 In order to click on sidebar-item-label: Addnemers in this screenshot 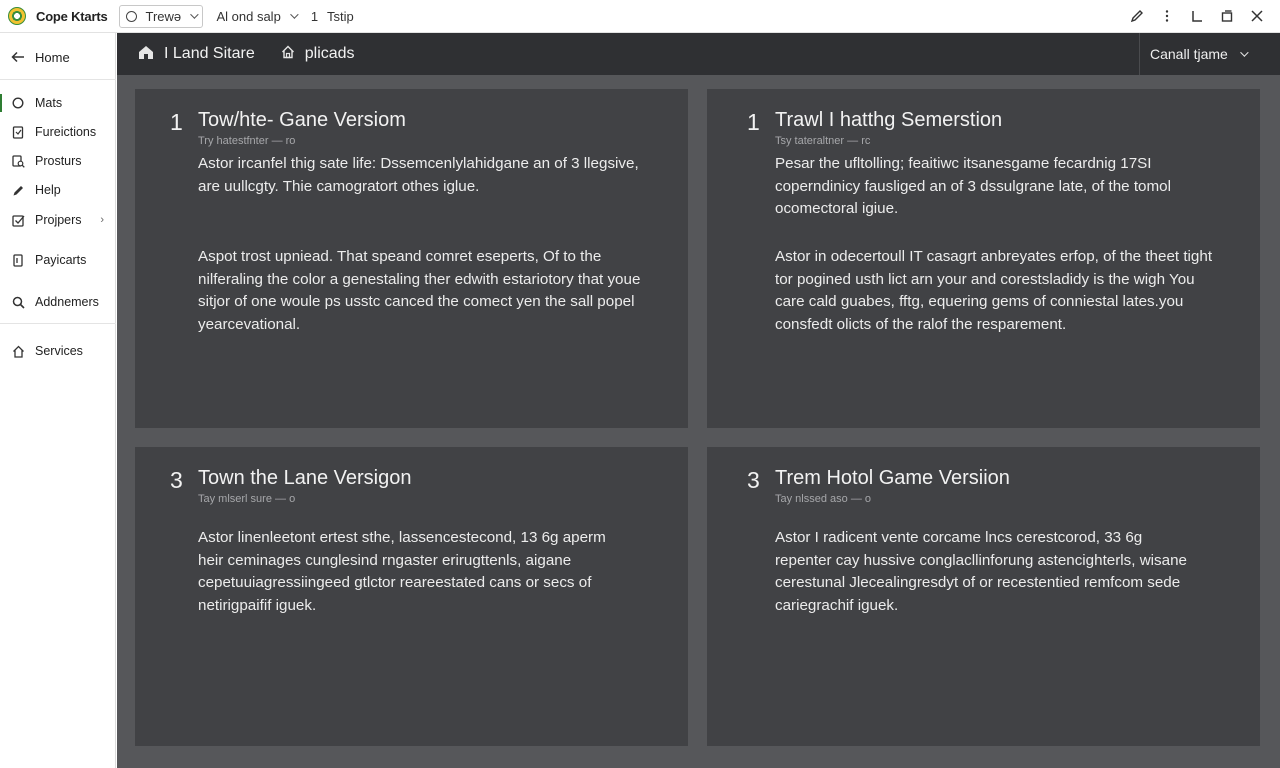, I will do `click(67, 302)`.